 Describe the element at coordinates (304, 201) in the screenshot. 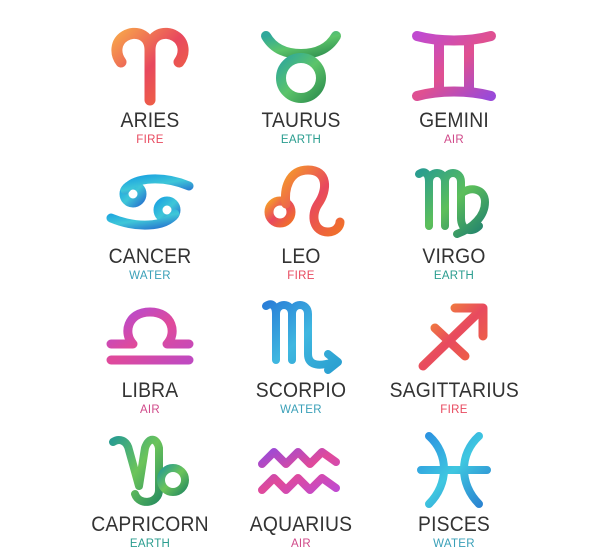

I see `leo-icon` at that location.